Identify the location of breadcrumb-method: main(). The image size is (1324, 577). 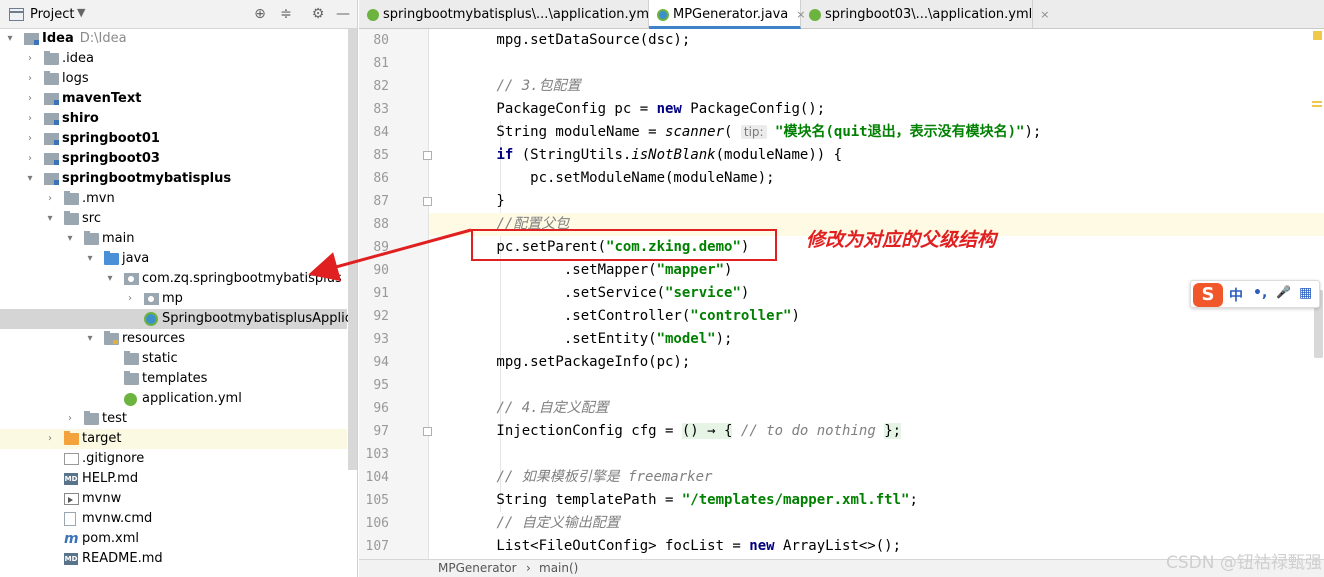
(558, 568).